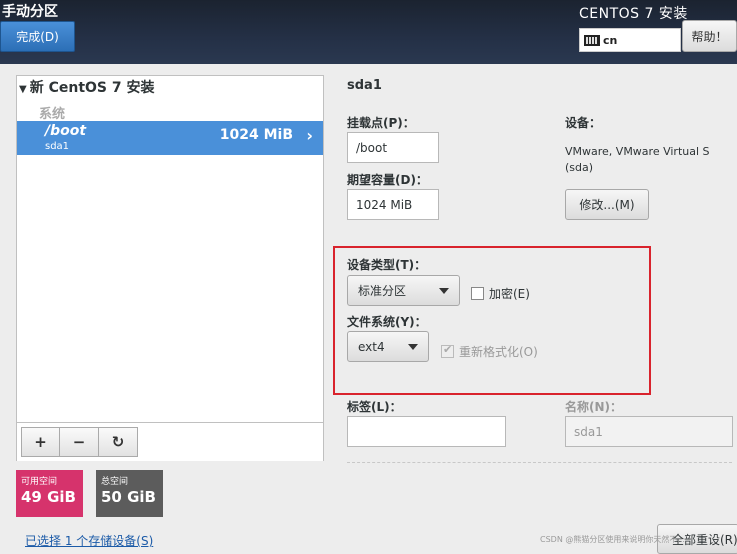 The width and height of the screenshot is (737, 554). I want to click on available-space-label: 可用空间, so click(39, 482).